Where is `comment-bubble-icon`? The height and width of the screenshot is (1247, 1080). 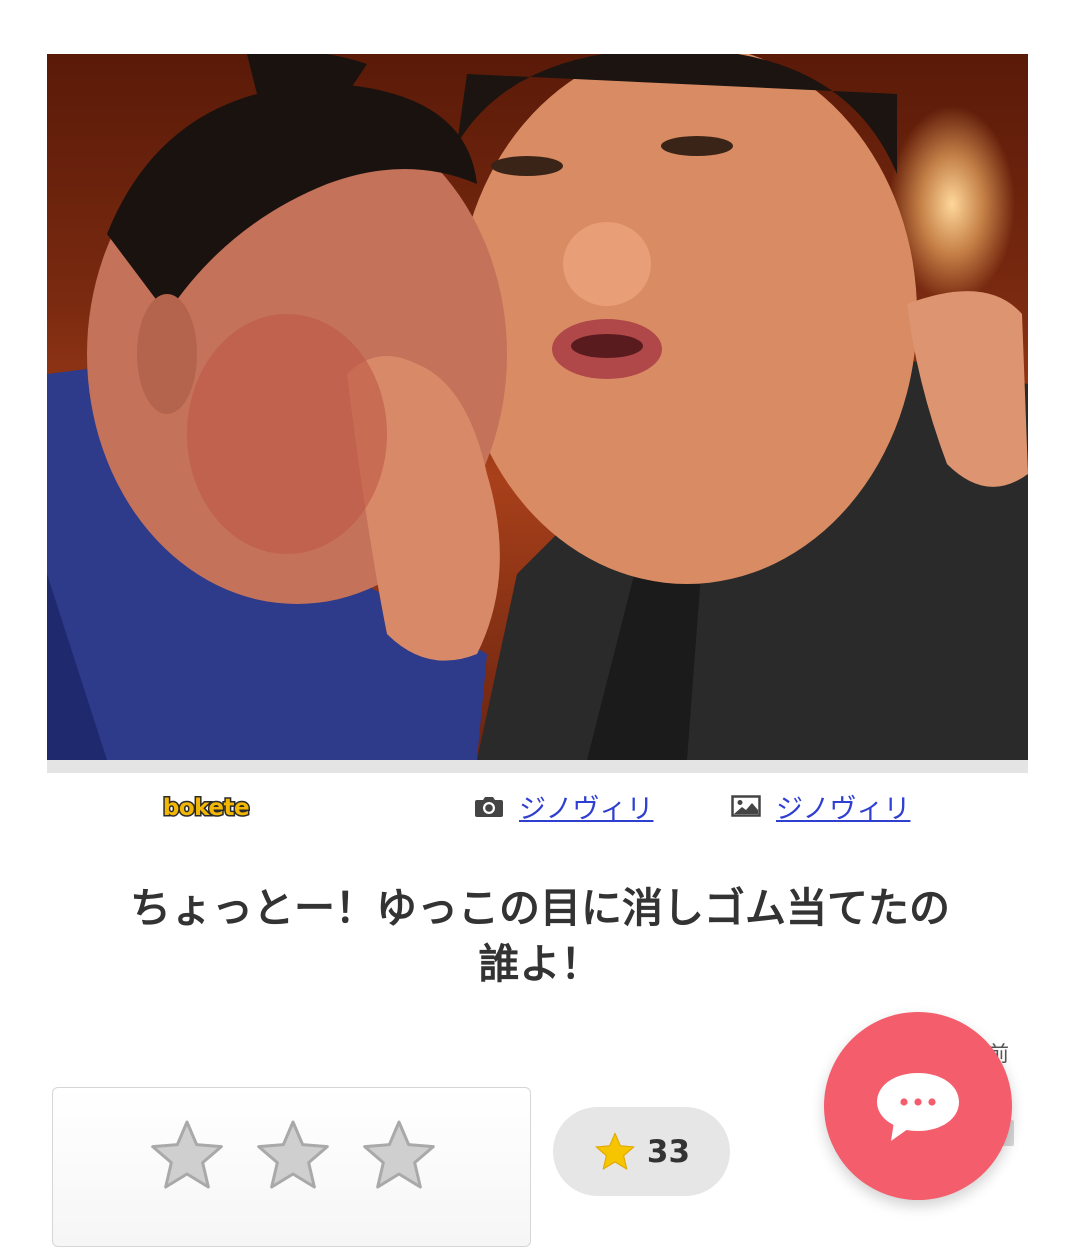 comment-bubble-icon is located at coordinates (918, 1107).